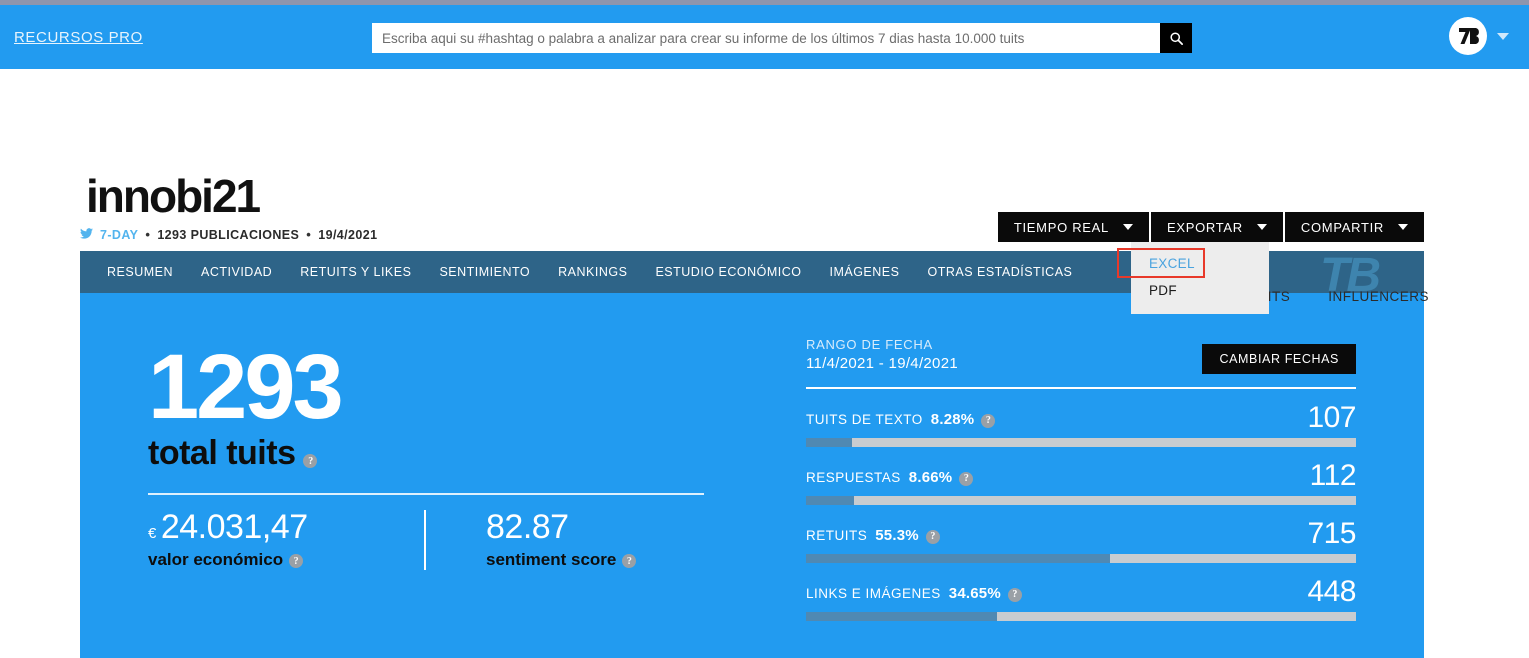 Image resolution: width=1529 pixels, height=658 pixels. I want to click on stat-row-tuits-de-texto: TUITS DE TEXTO 8.28% ? 107, so click(1081, 424).